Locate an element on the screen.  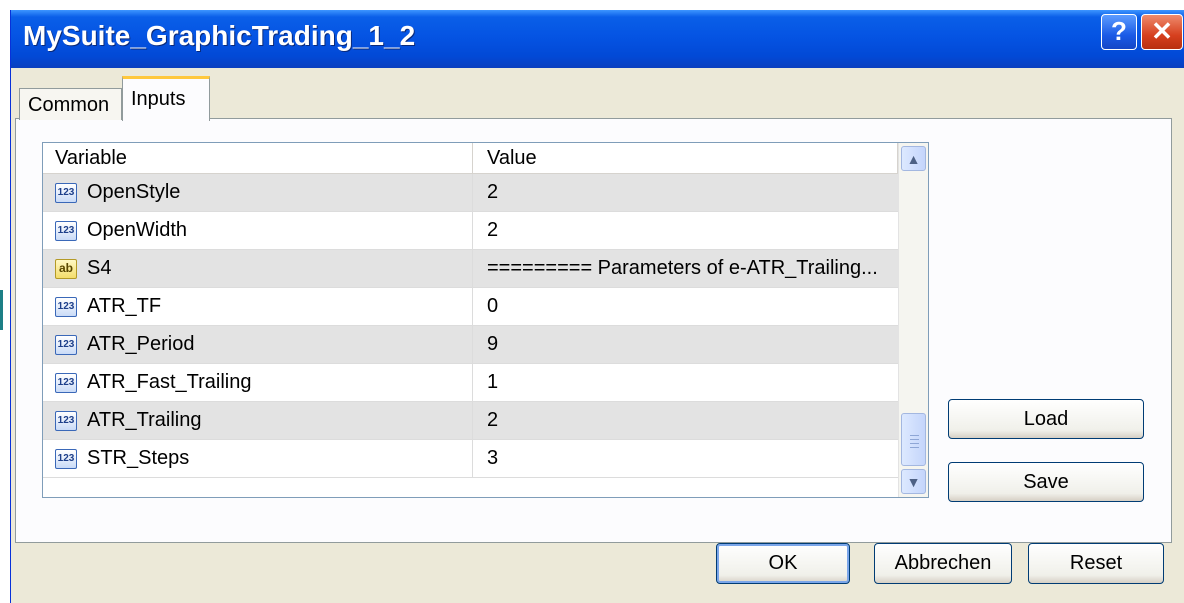
variable-name: OpenWidth is located at coordinates (137, 230).